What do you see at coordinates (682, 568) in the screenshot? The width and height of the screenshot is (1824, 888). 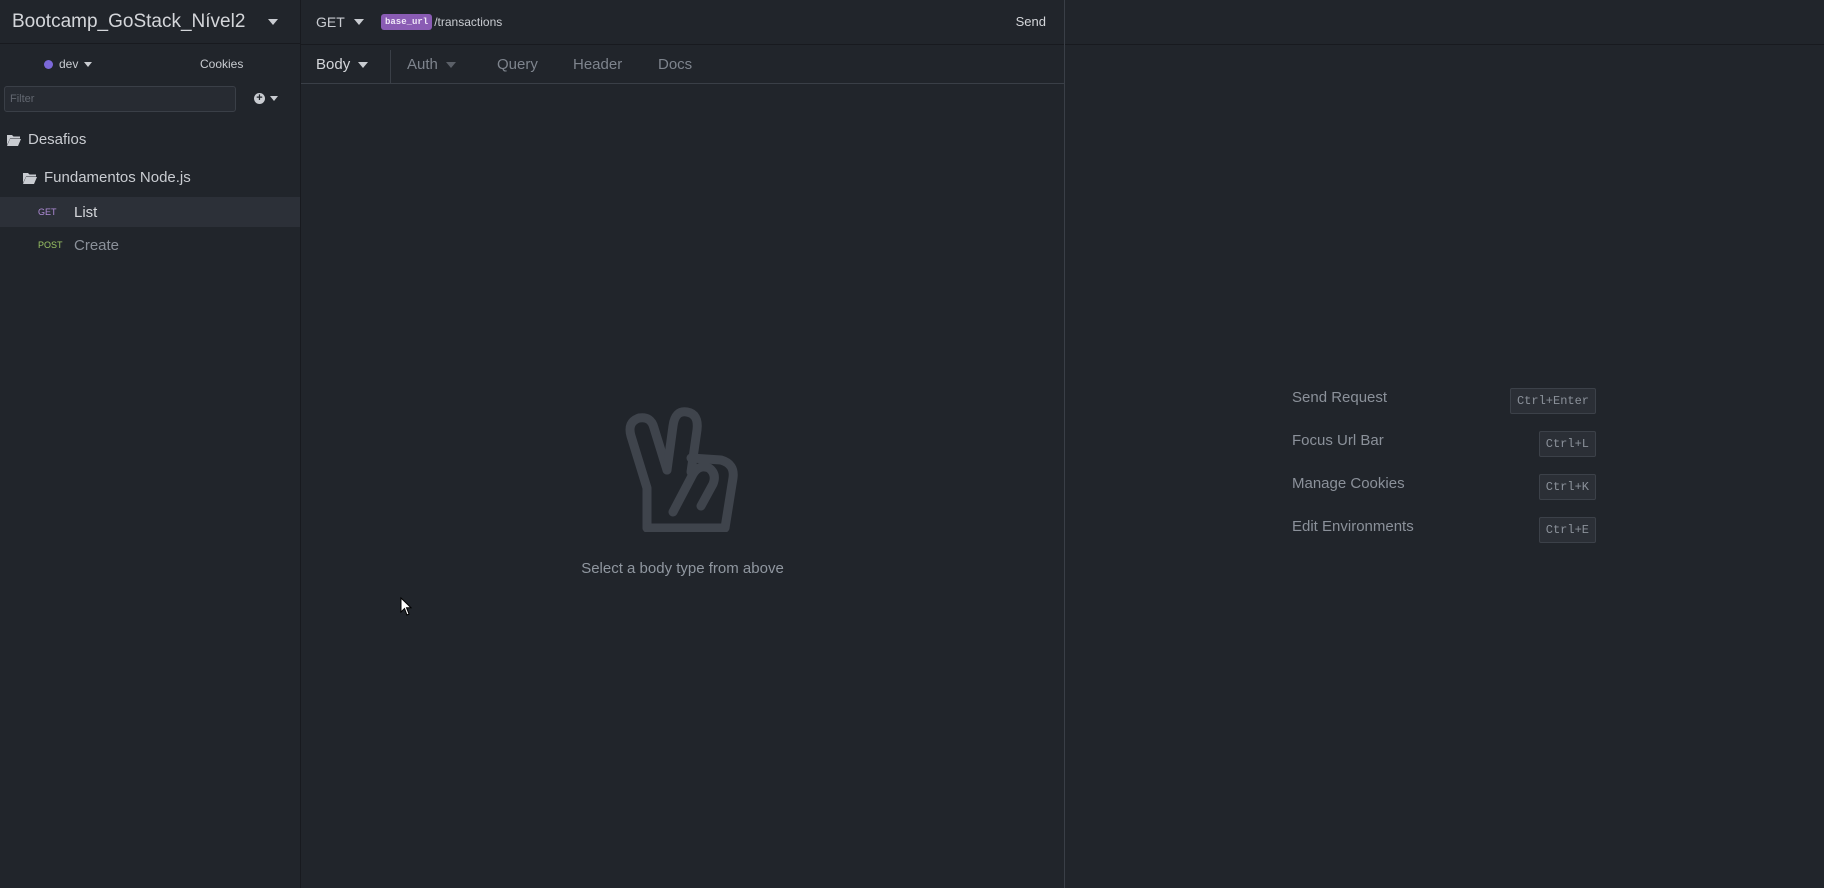 I see `empty-state-message: Select a body type from above` at bounding box center [682, 568].